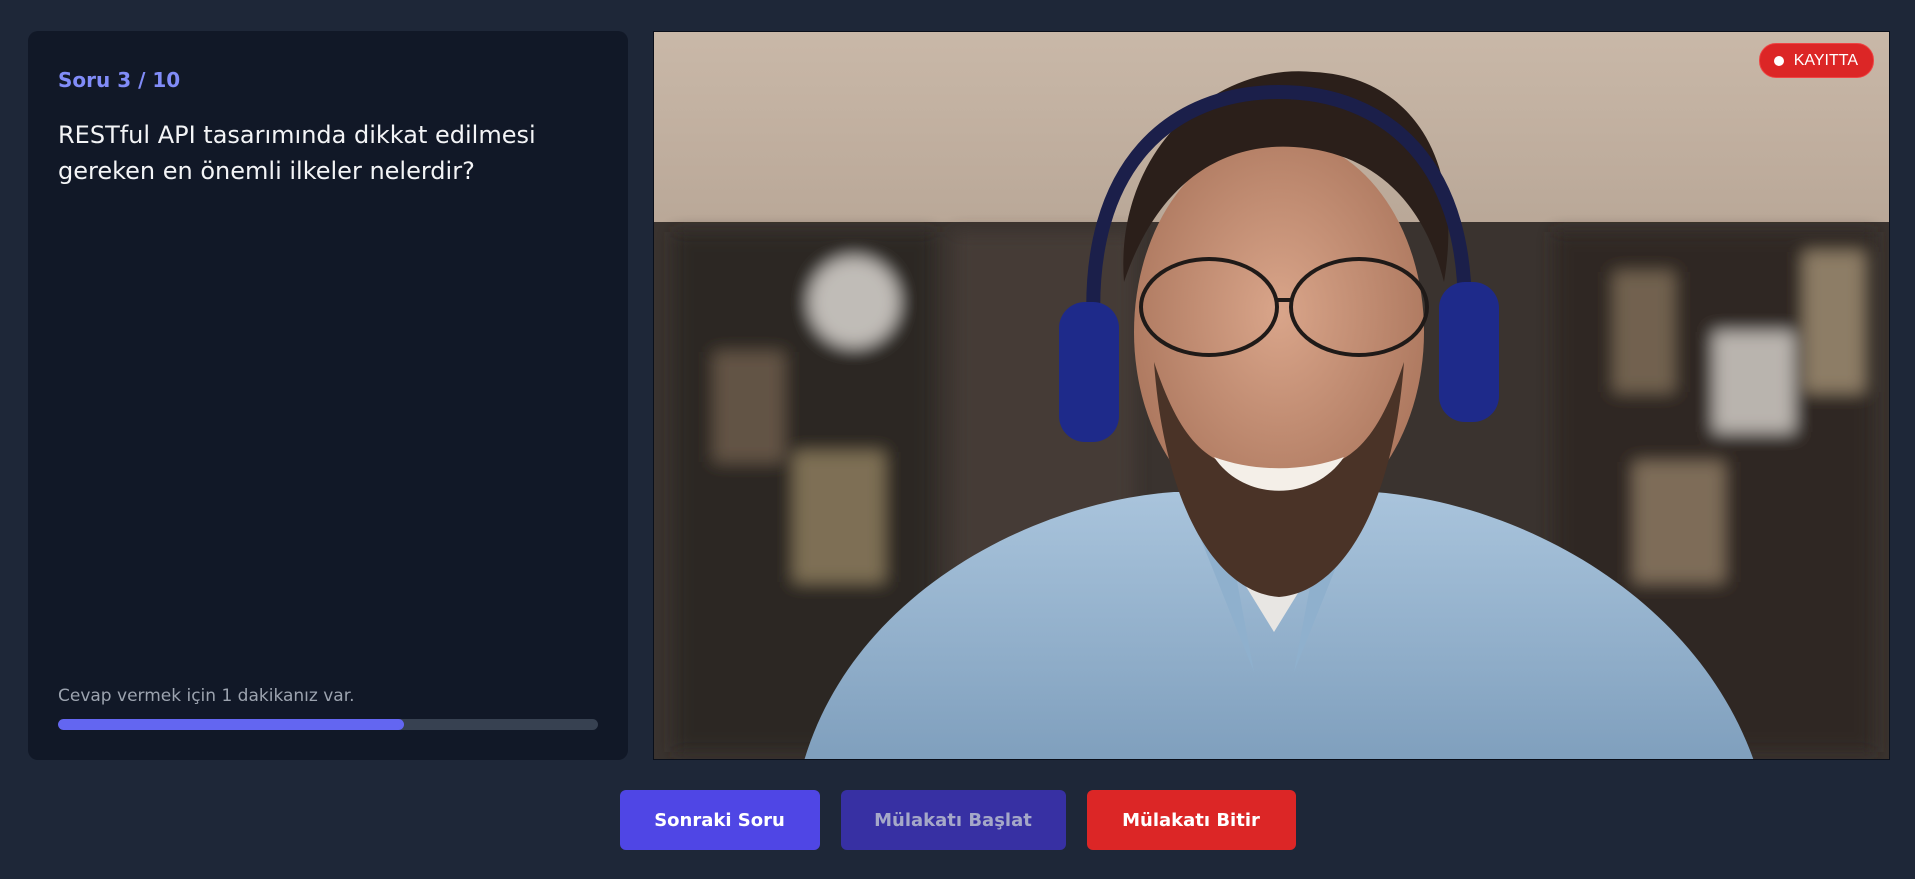  Describe the element at coordinates (953, 820) in the screenshot. I see `start-interview-button: Mülakatı Başlat` at that location.